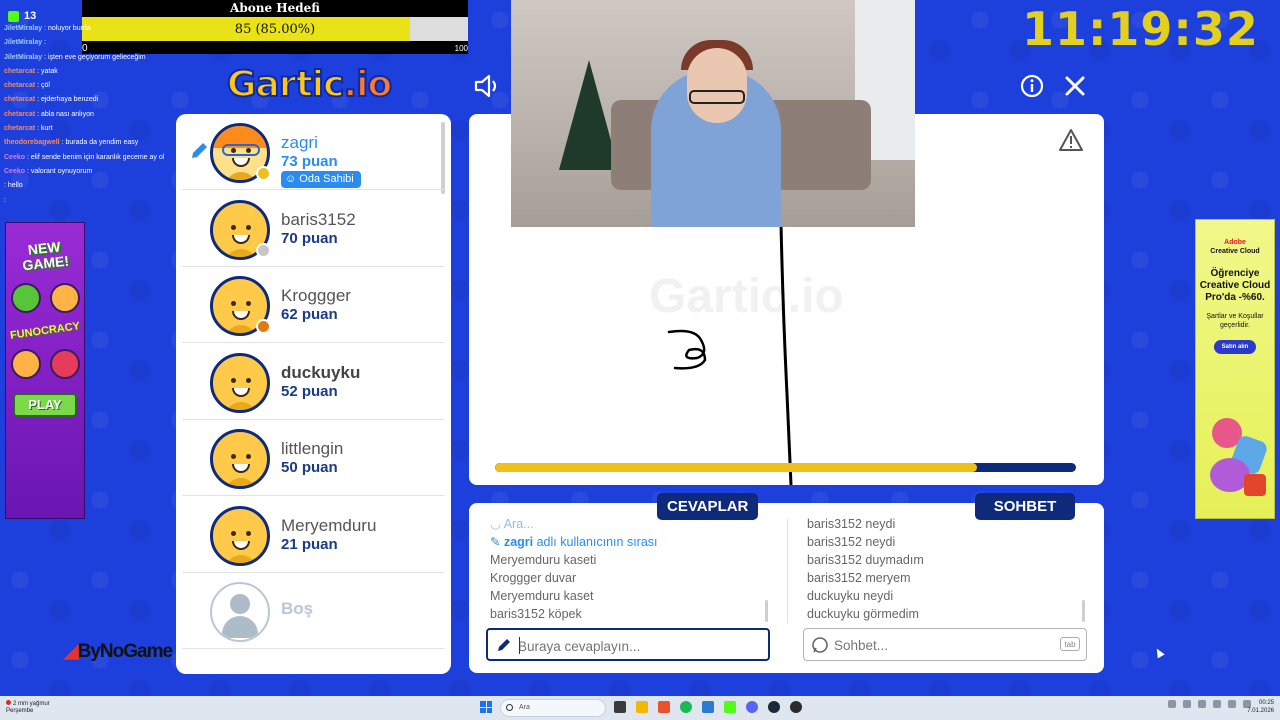 This screenshot has width=1280, height=720. Describe the element at coordinates (1083, 611) in the screenshot. I see `chat-scrollbar` at that location.